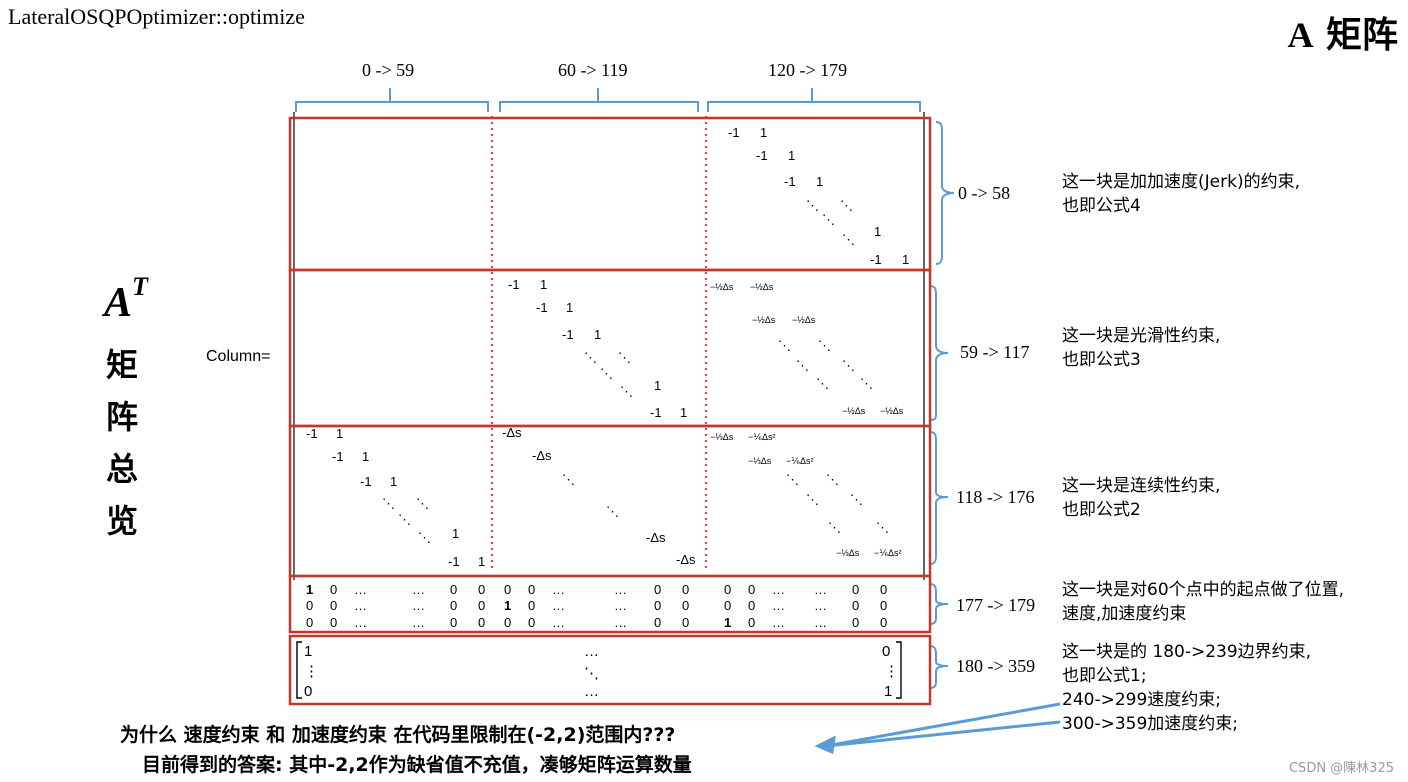 The image size is (1408, 782). What do you see at coordinates (807, 349) in the screenshot?
I see `block-smooth-ds: −½Δs −½Δs −½Δs −½Δs ⋱ ⋱ ⋱ ⋱ ⋱ ⋱ −½Δs −½Δs` at bounding box center [807, 349].